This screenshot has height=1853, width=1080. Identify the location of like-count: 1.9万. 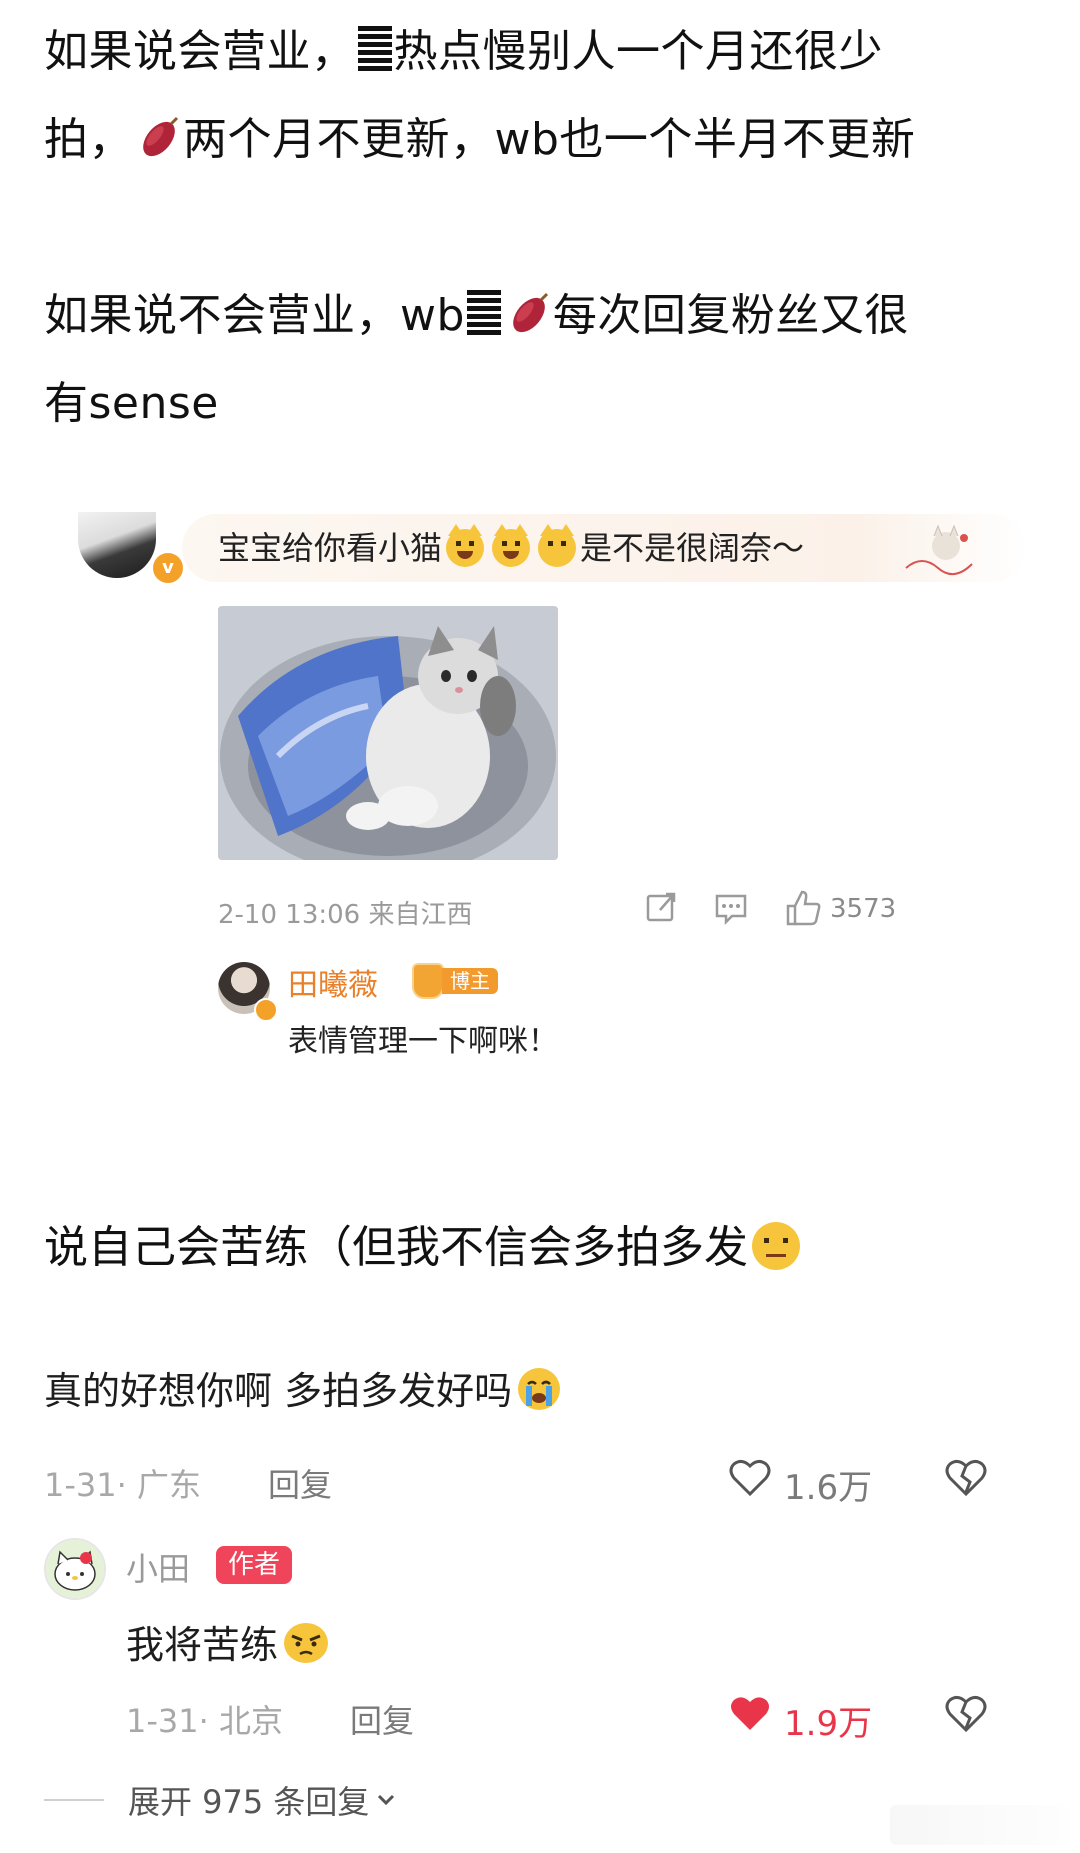
(828, 1724).